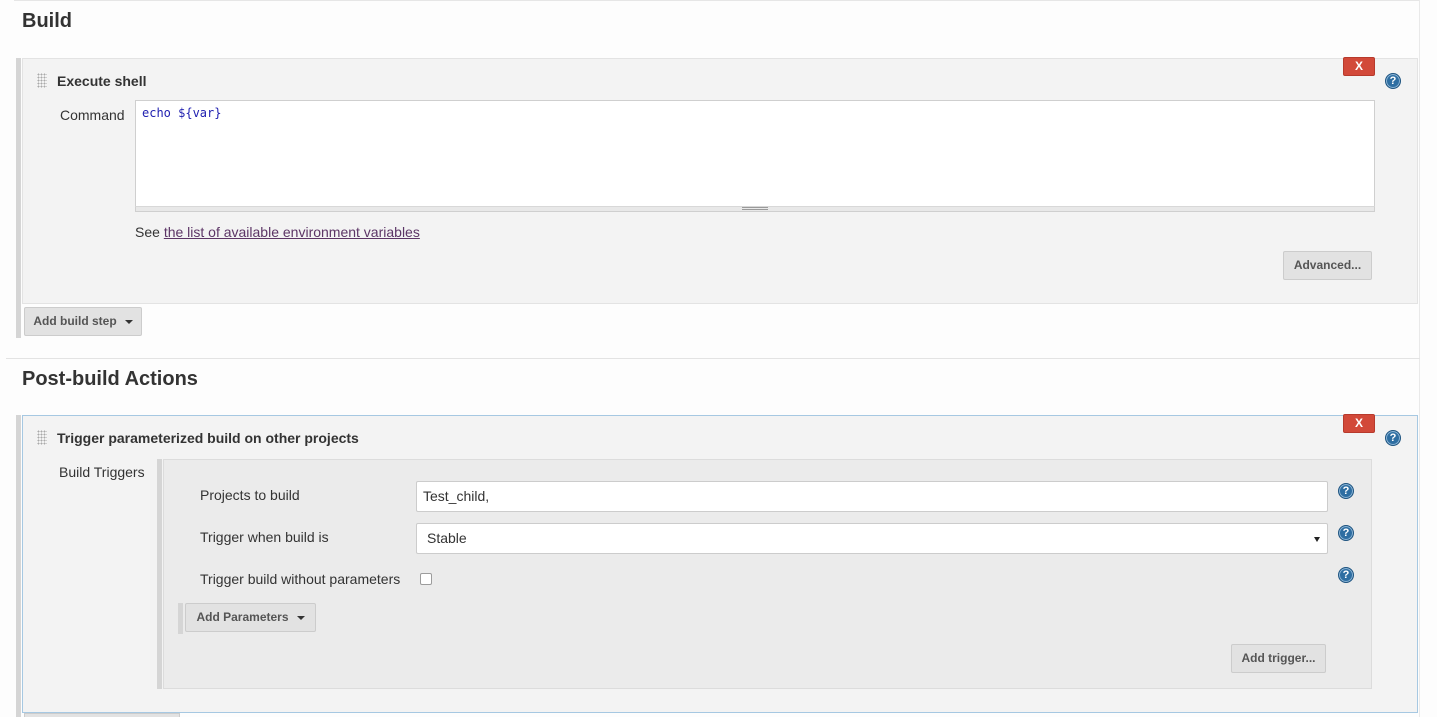  Describe the element at coordinates (426, 579) in the screenshot. I see `no-params-checkbox` at that location.